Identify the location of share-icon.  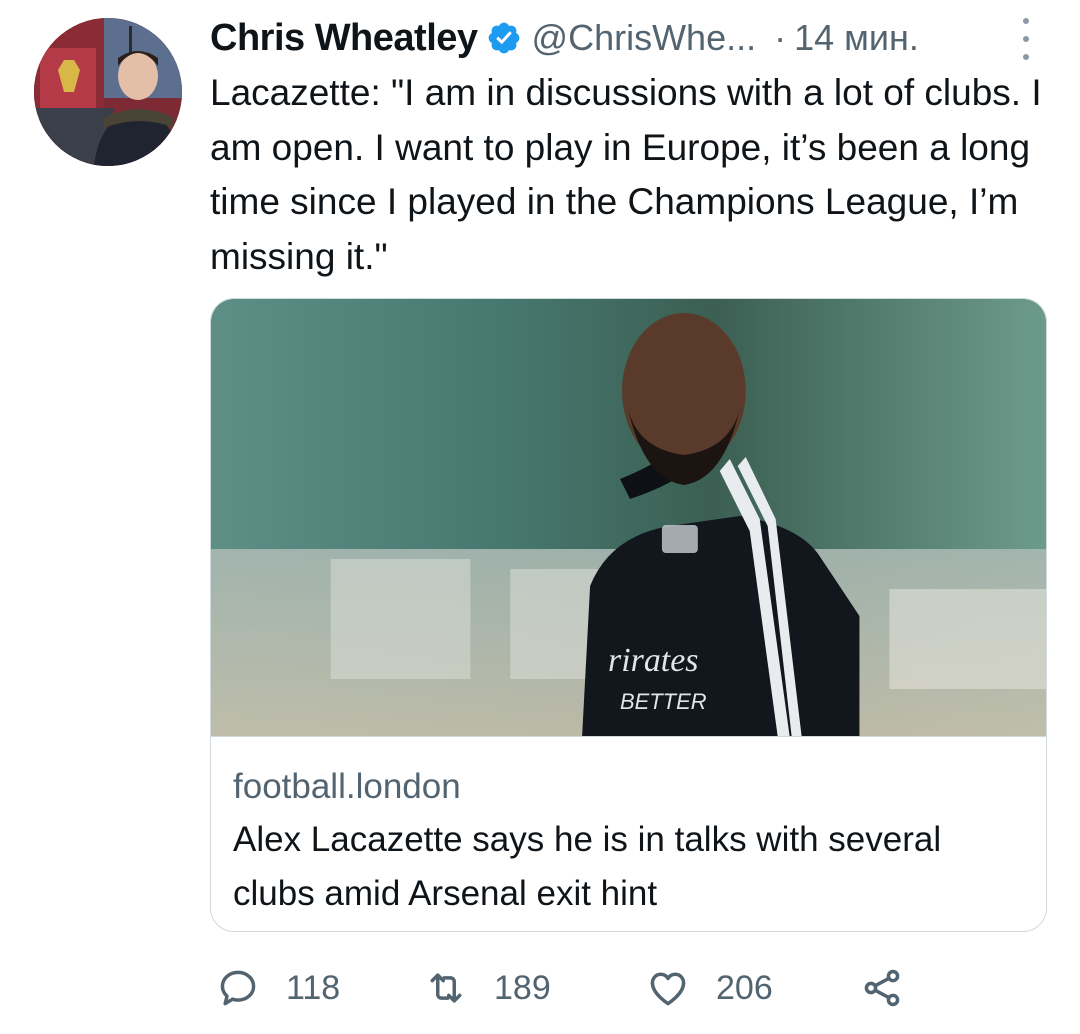
(882, 988).